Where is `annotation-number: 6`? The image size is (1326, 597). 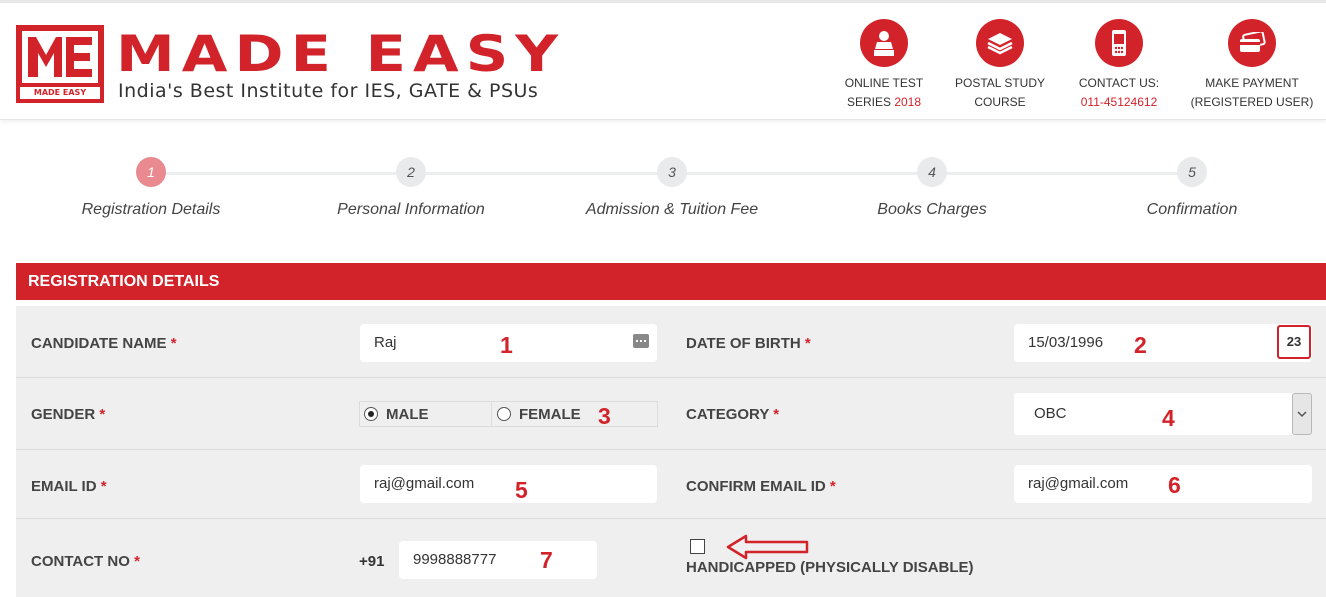 annotation-number: 6 is located at coordinates (1174, 485).